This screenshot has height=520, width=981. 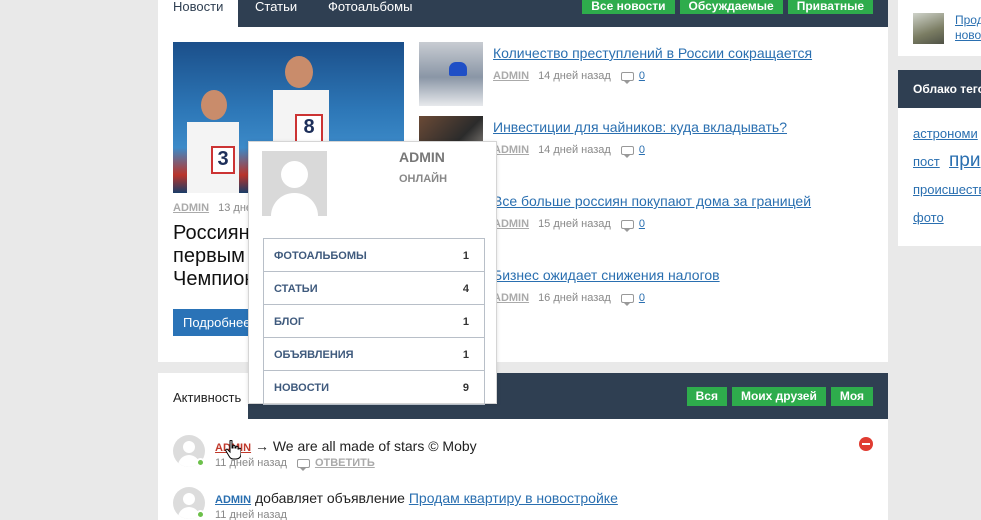 I want to click on popover-avatar, so click(x=294, y=183).